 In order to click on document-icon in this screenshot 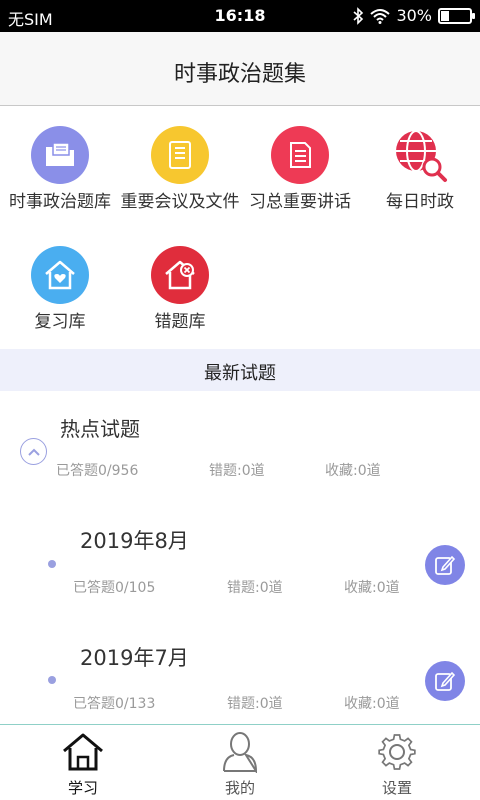, I will do `click(180, 155)`.